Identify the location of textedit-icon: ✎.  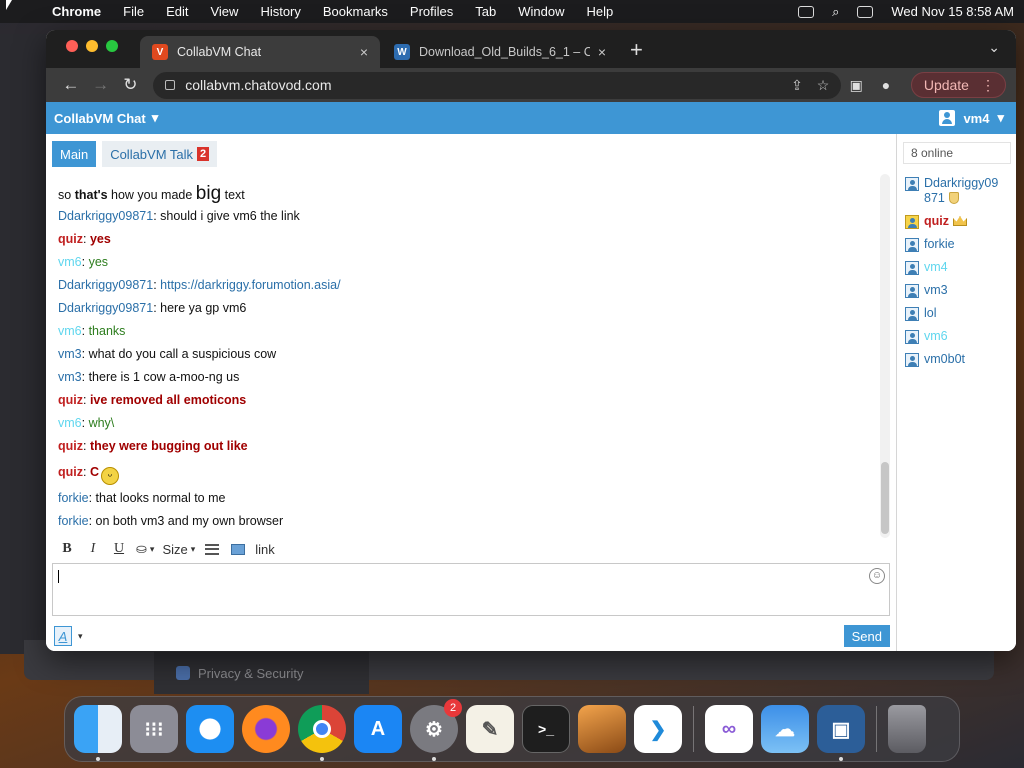
(490, 729).